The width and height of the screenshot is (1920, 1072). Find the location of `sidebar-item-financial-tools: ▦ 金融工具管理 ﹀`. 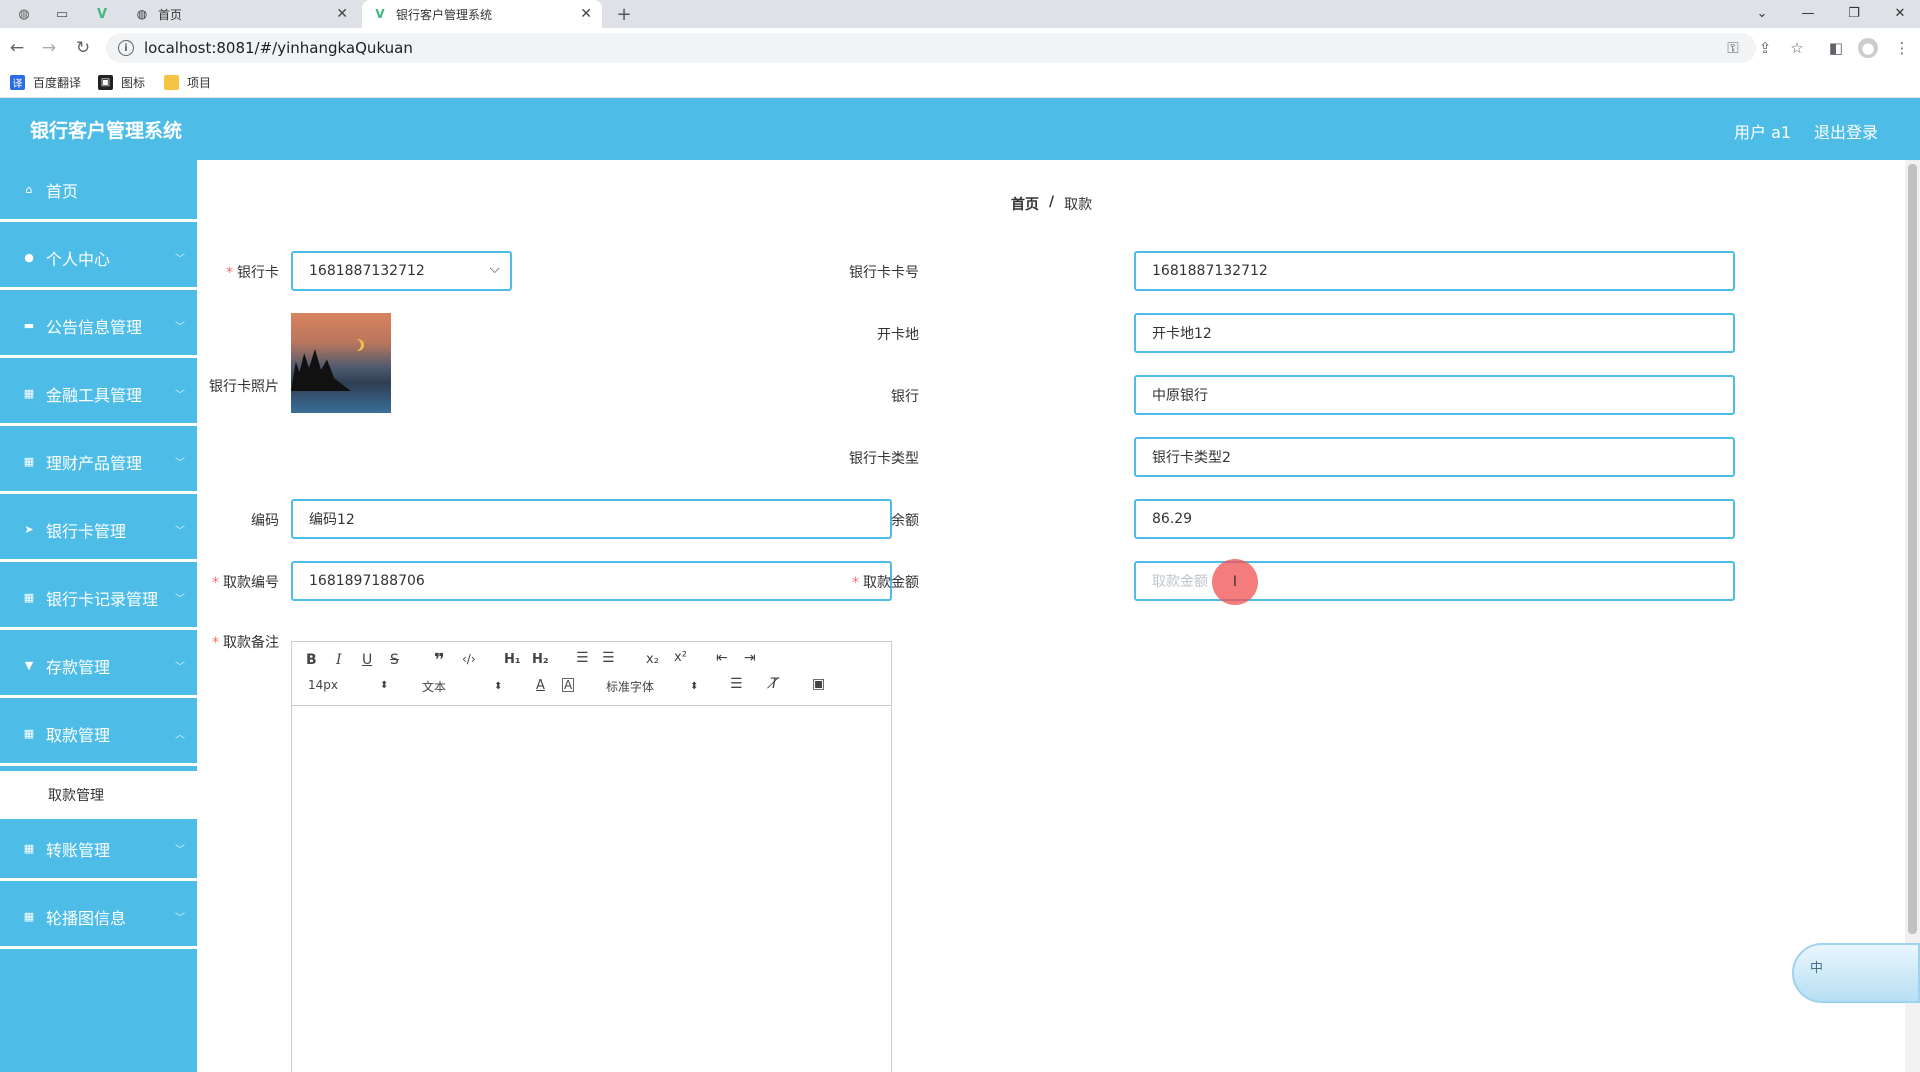

sidebar-item-financial-tools: ▦ 金融工具管理 ﹀ is located at coordinates (98, 395).